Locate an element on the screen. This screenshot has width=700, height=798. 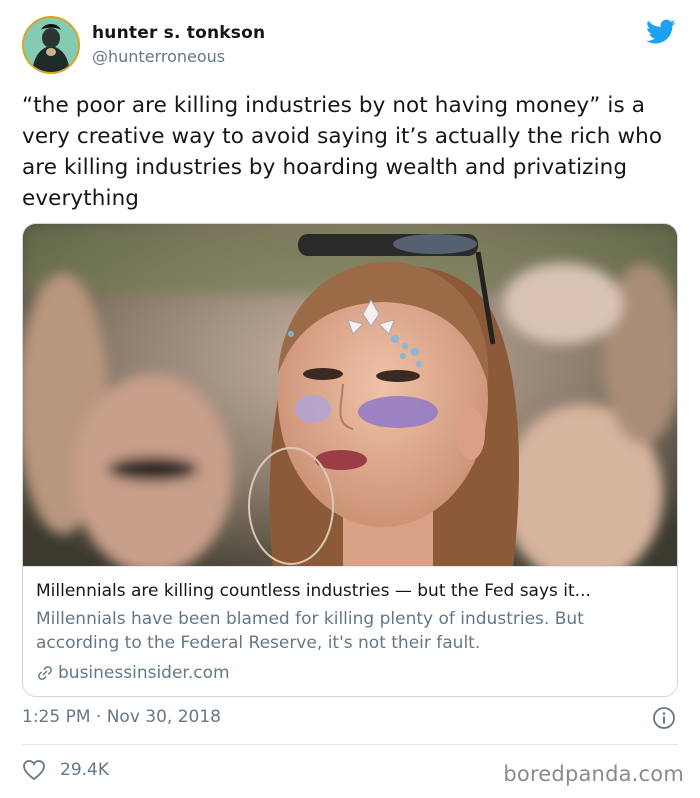
watermark: boredpanda.com is located at coordinates (593, 774).